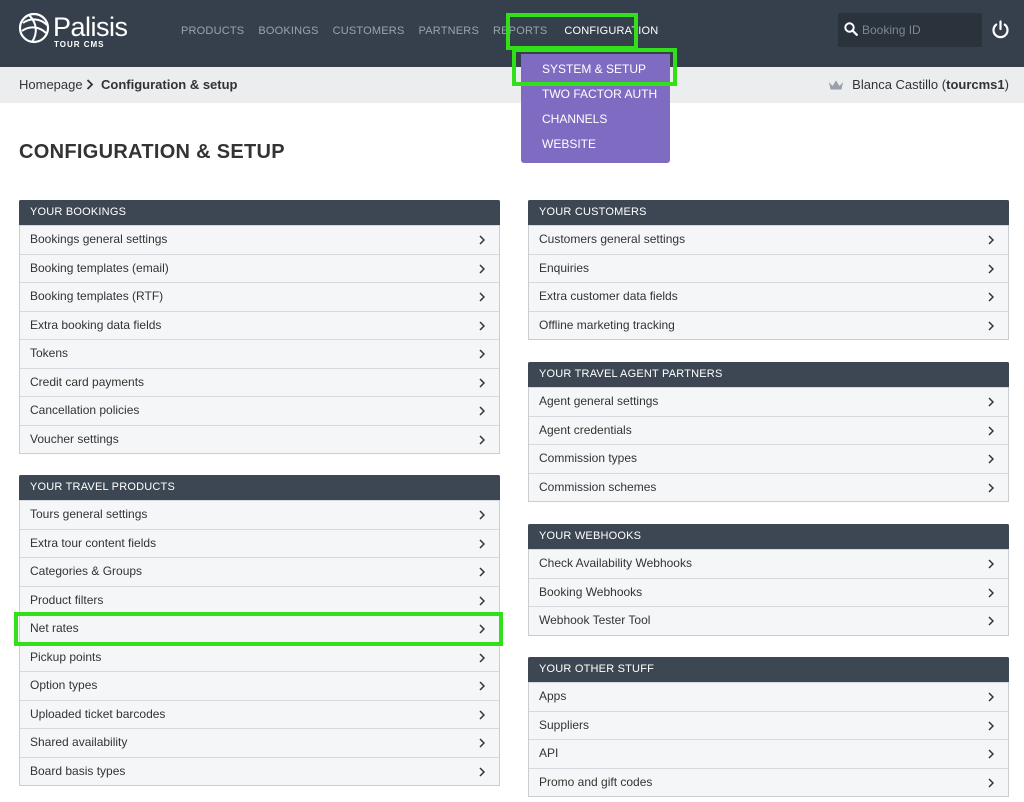  What do you see at coordinates (259, 514) in the screenshot?
I see `settings-link: Tours general settings` at bounding box center [259, 514].